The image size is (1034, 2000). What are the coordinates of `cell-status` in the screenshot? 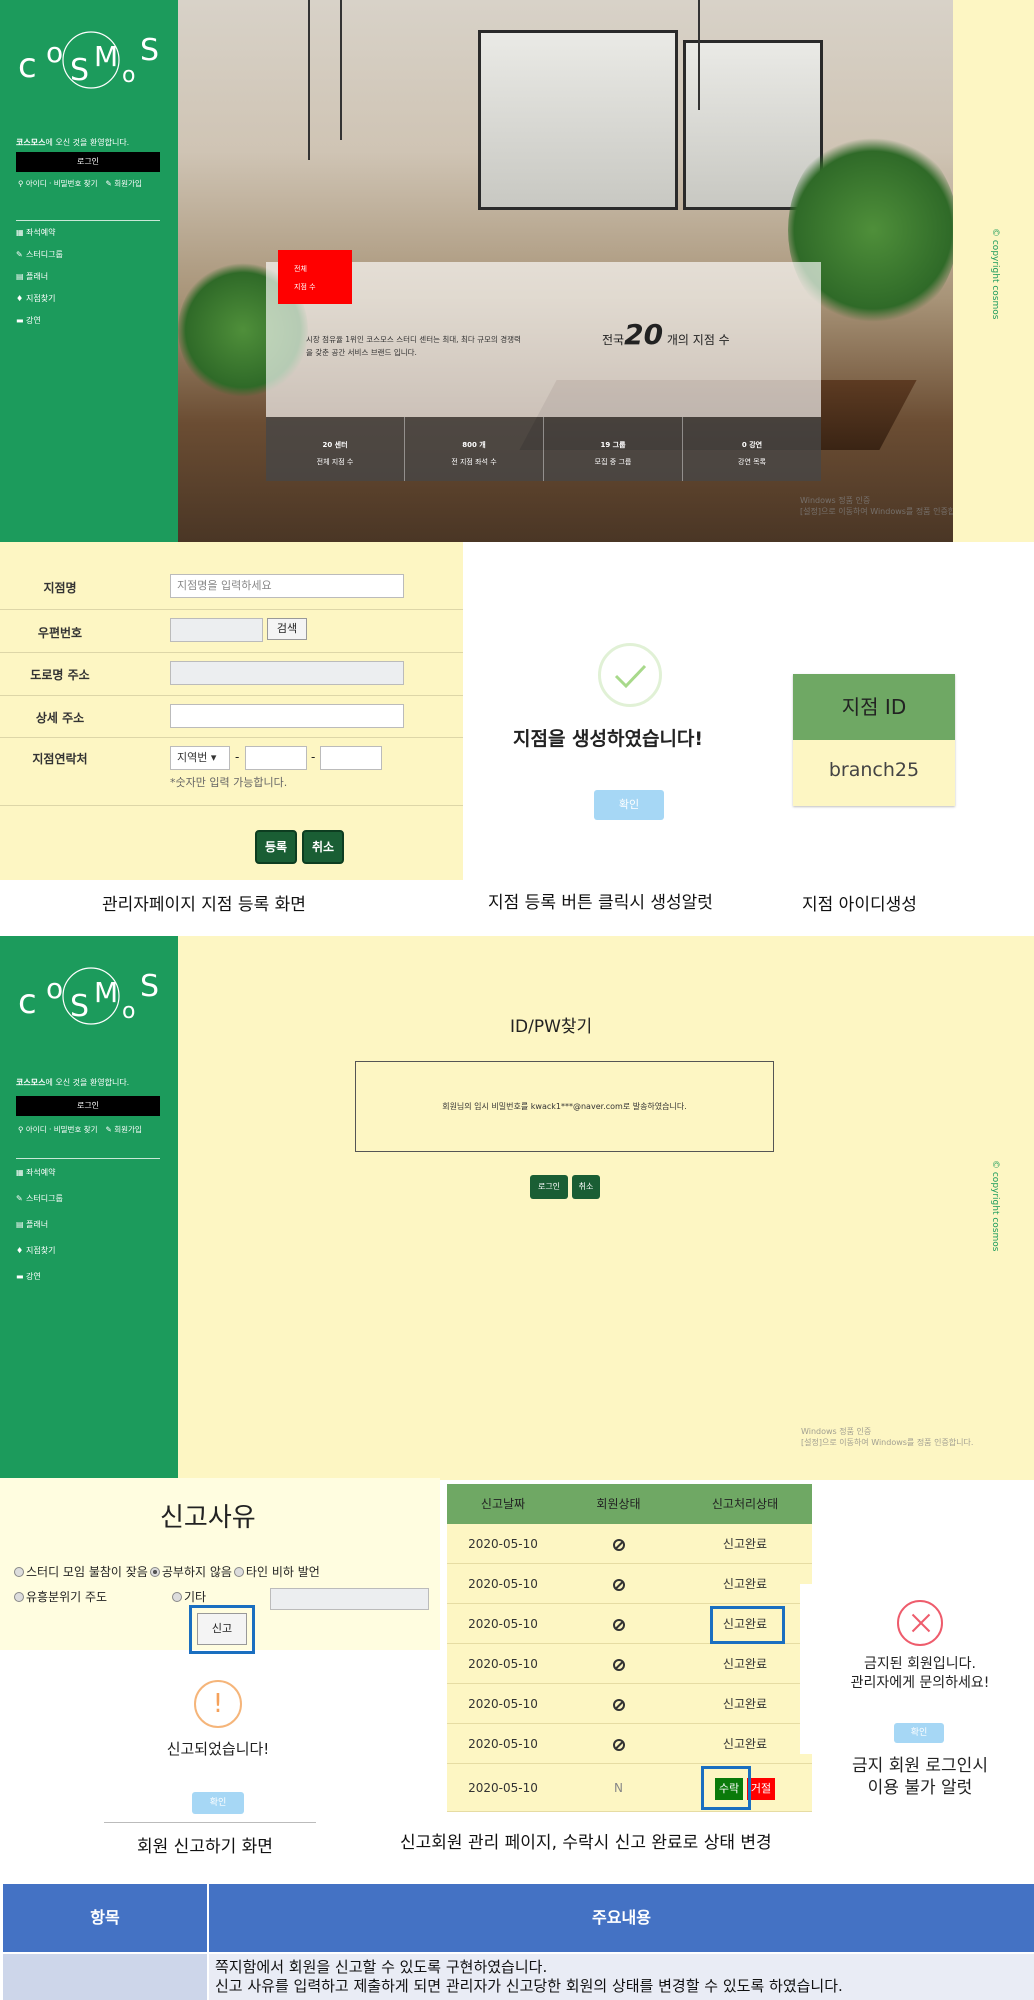 It's located at (618, 1623).